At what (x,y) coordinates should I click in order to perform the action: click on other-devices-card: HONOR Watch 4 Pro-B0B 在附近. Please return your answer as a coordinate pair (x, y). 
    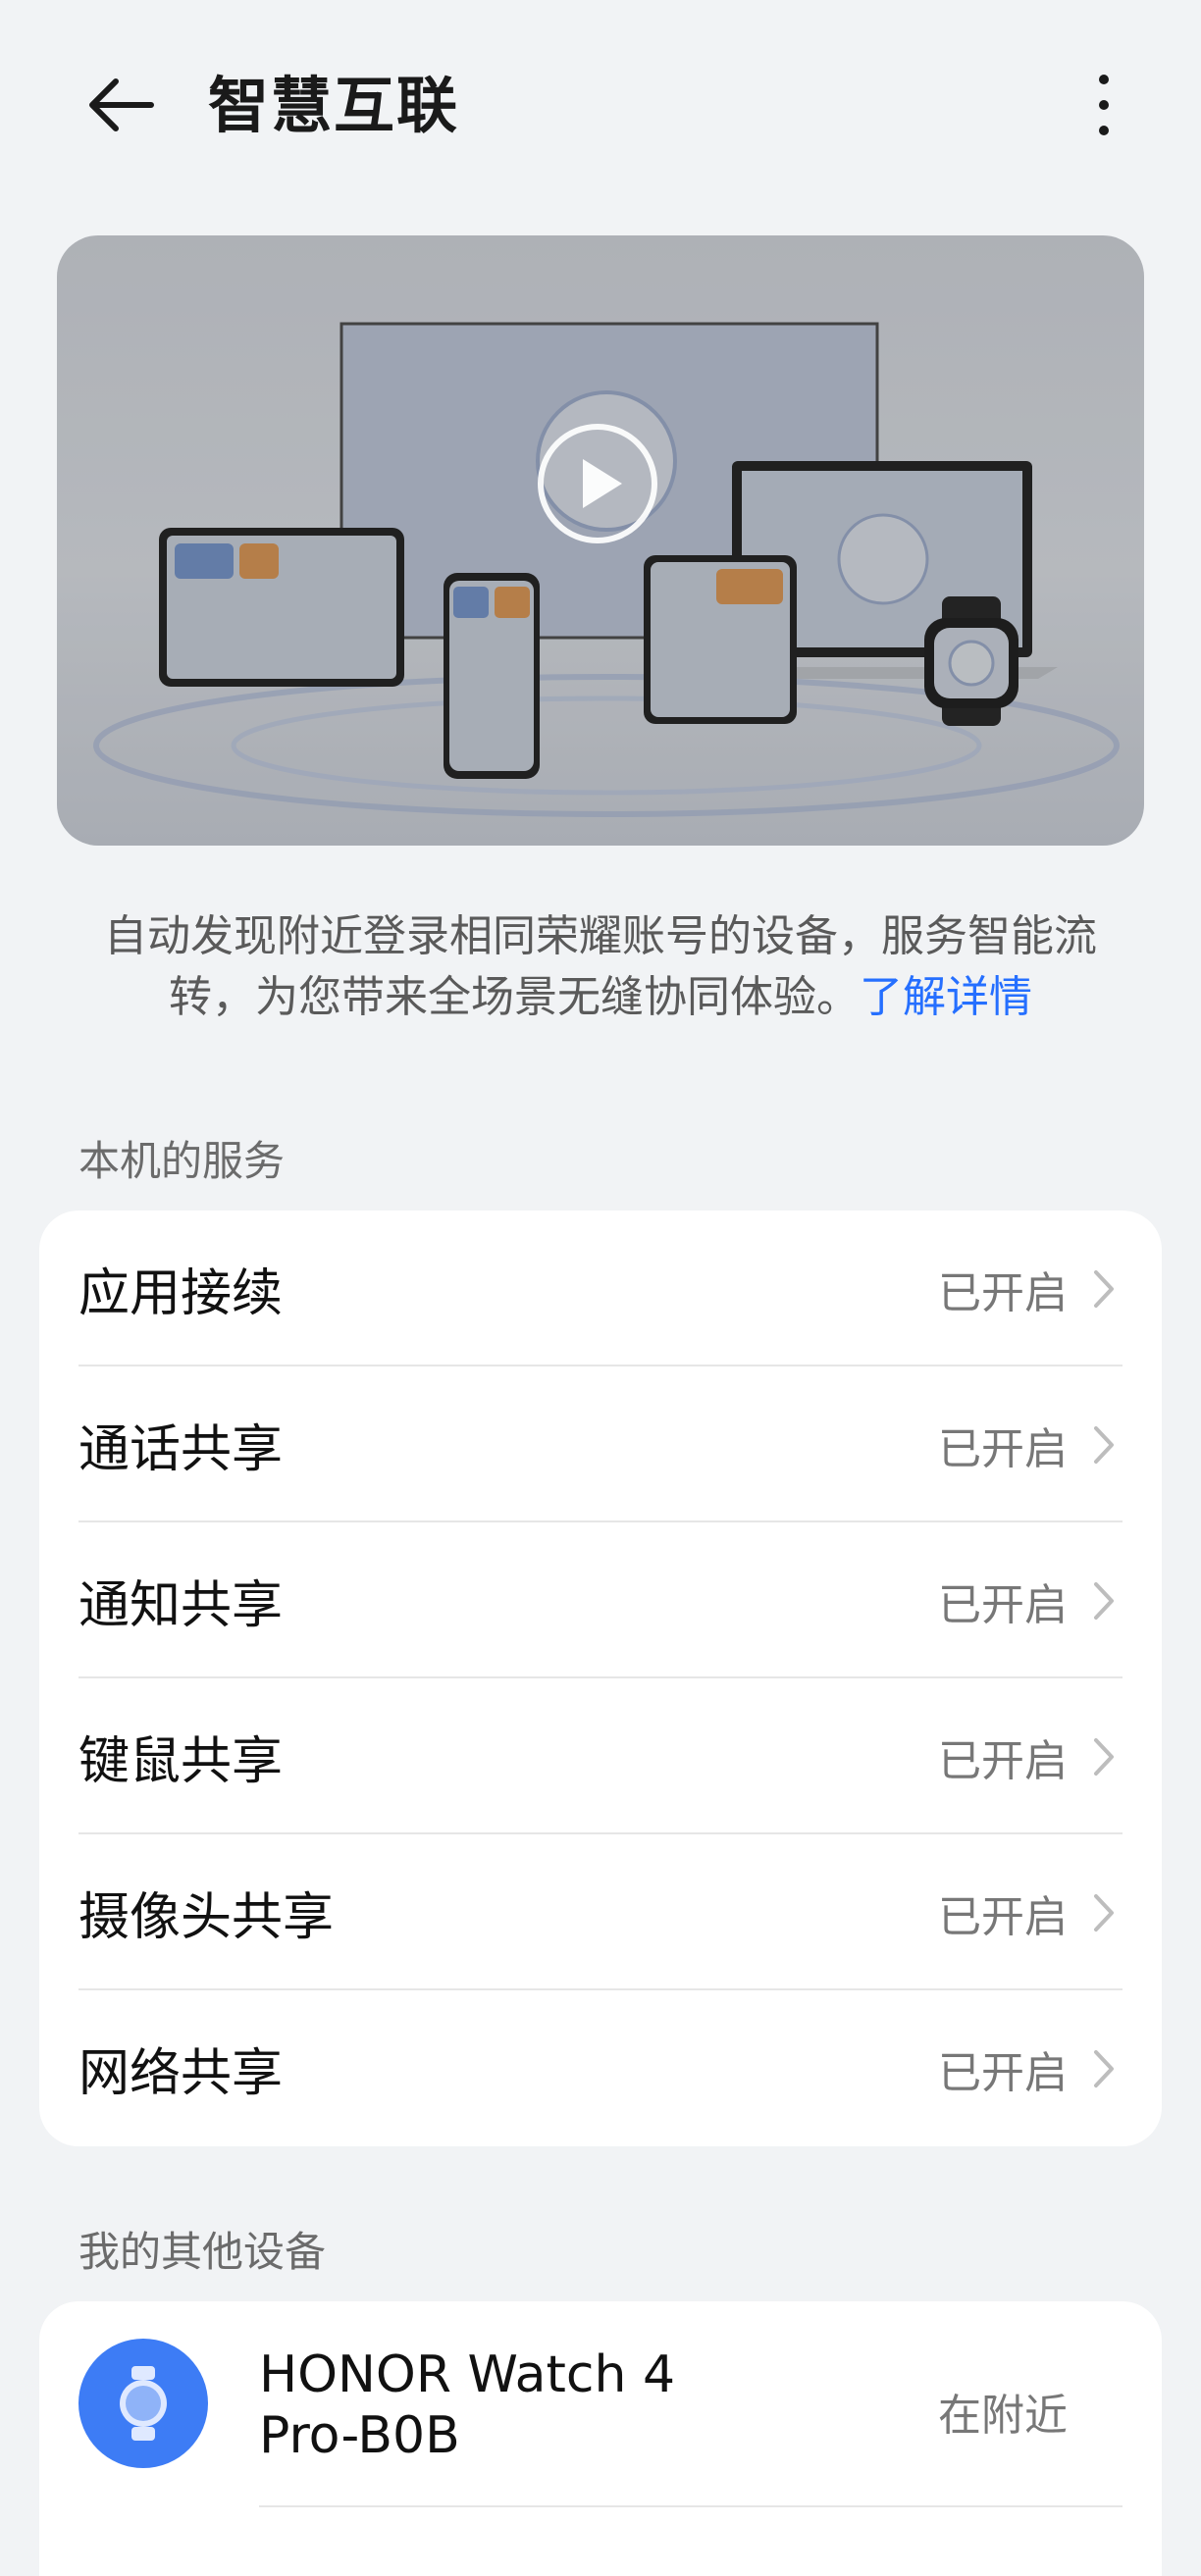
    Looking at the image, I should click on (600, 2438).